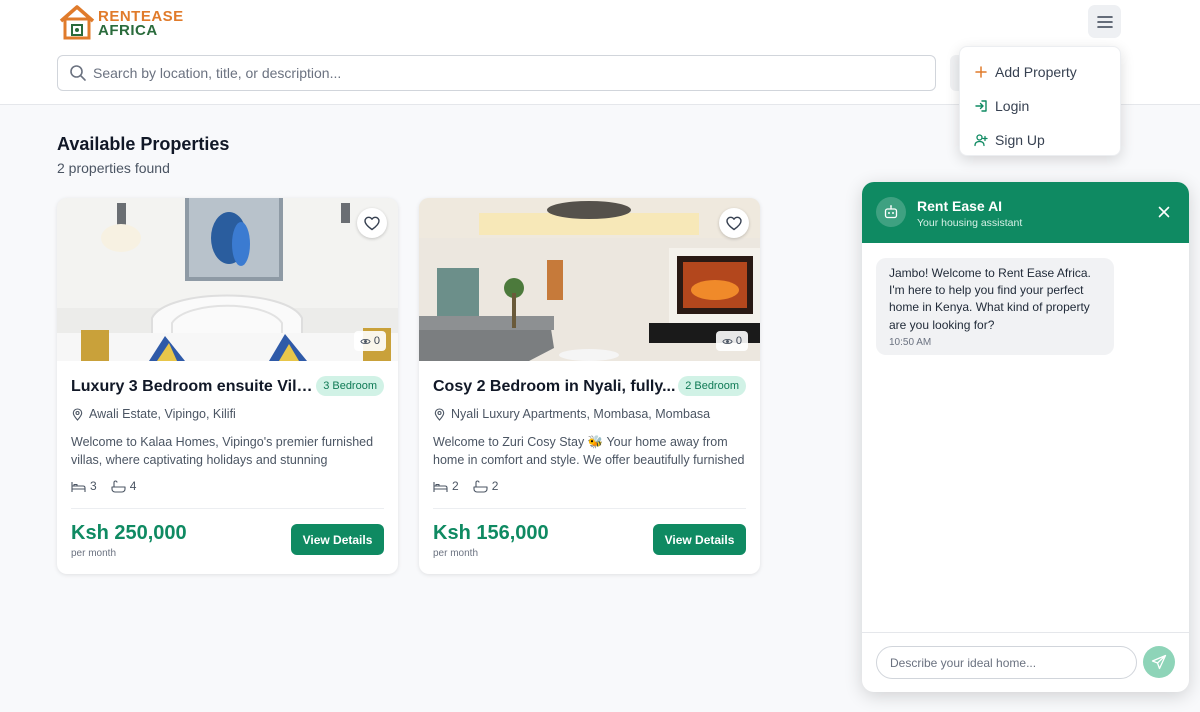  Describe the element at coordinates (113, 168) in the screenshot. I see `results-count: 2 properties found` at that location.